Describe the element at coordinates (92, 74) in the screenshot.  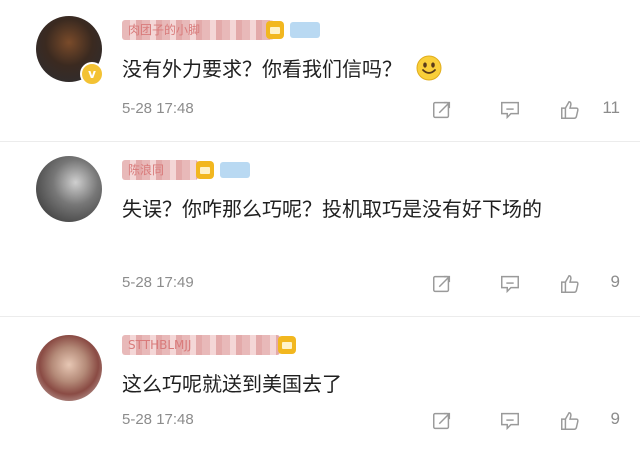
I see `verified-badge-icon: v` at that location.